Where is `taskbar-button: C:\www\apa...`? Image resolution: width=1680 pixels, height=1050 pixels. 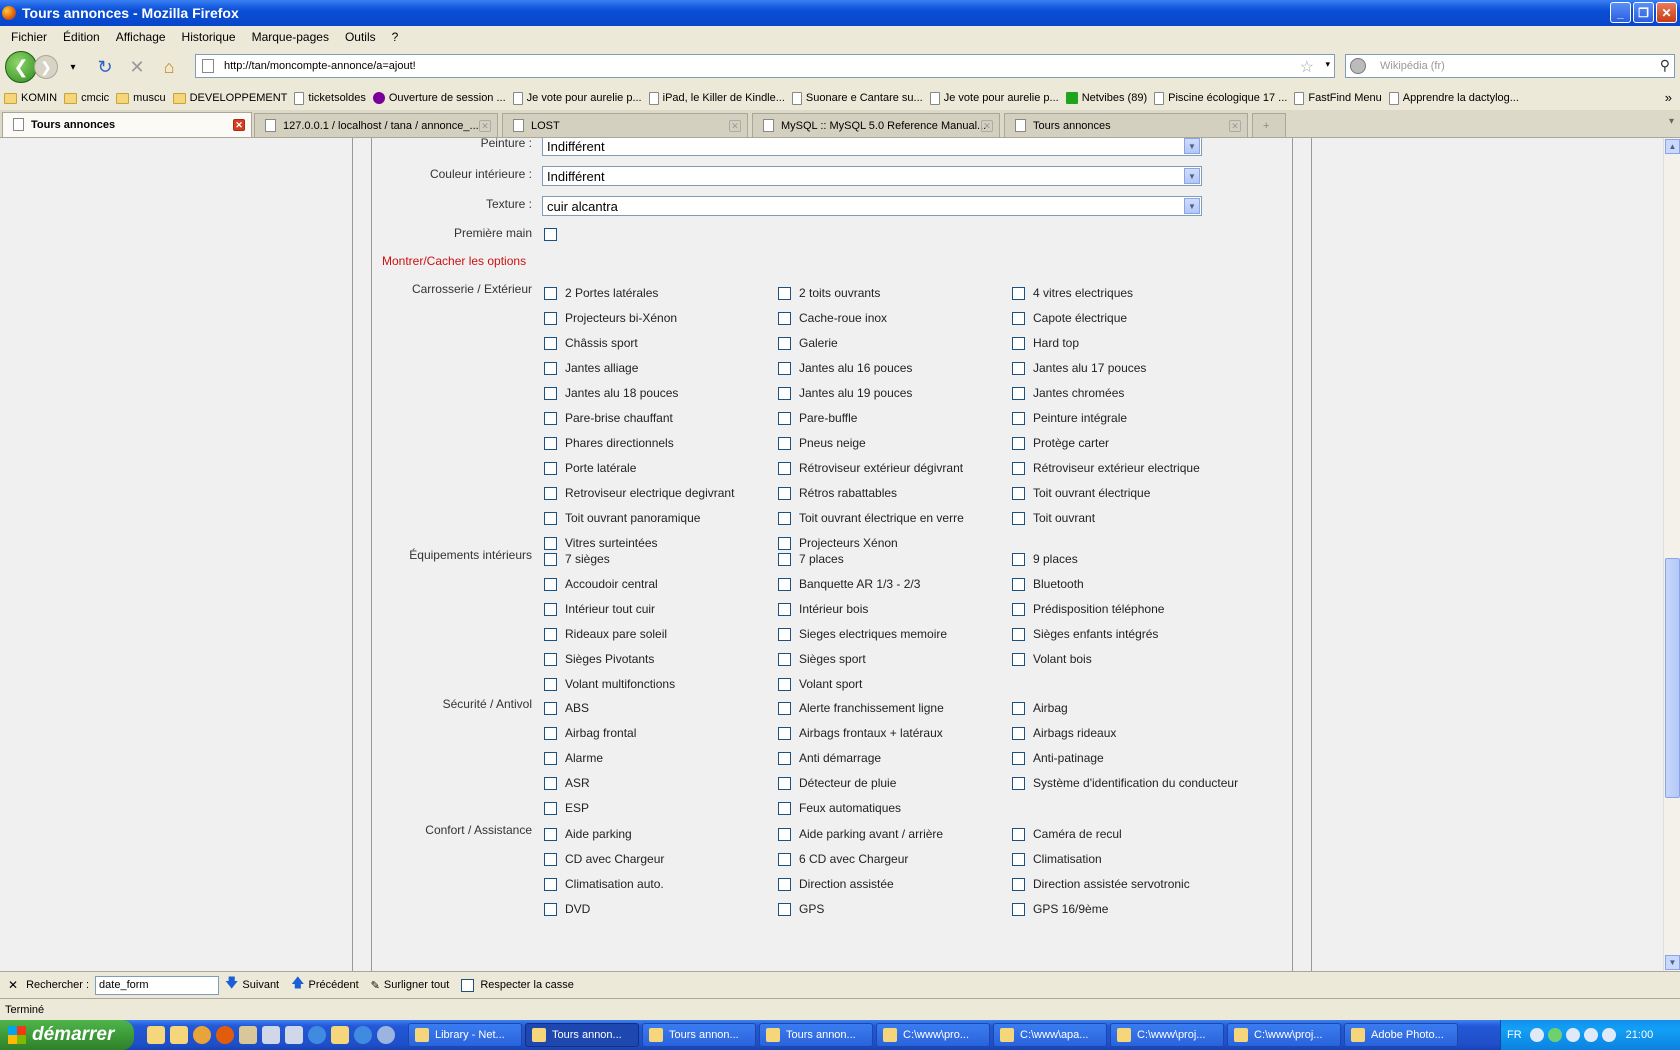 taskbar-button: C:\www\apa... is located at coordinates (1050, 1035).